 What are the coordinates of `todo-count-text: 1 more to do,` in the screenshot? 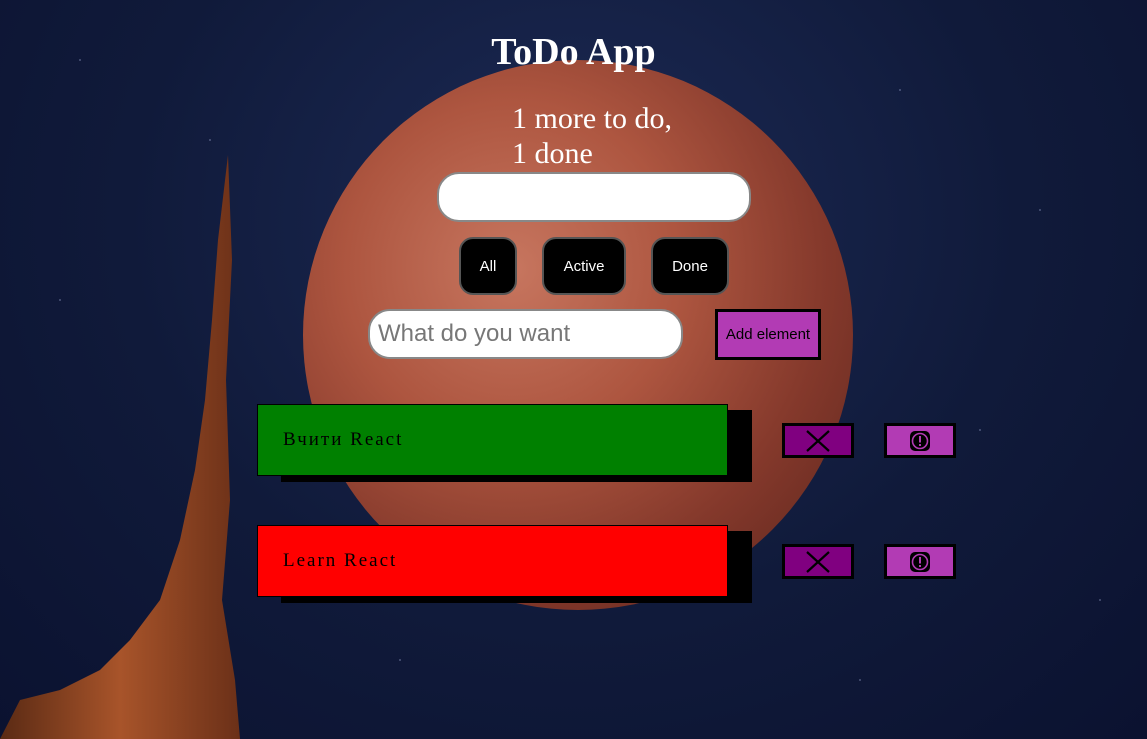 It's located at (592, 118).